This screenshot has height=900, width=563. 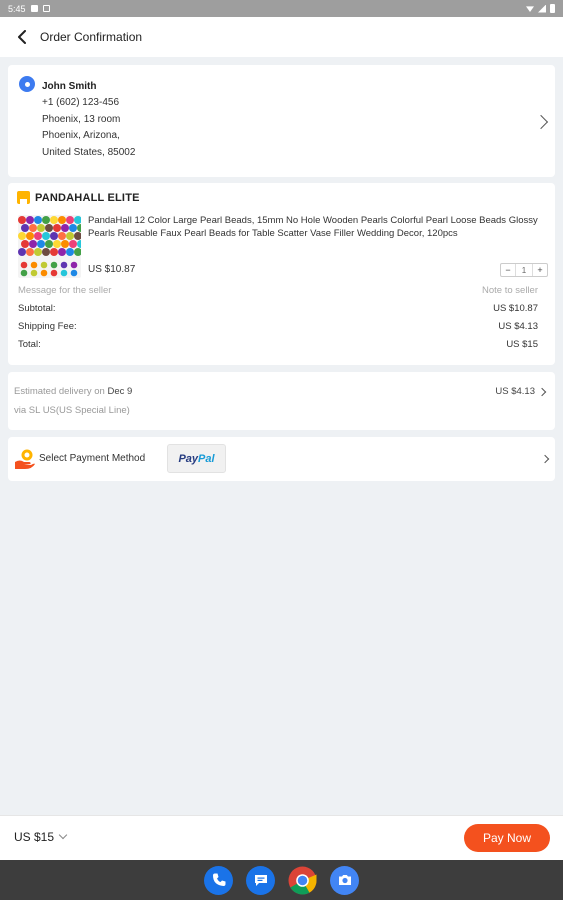 What do you see at coordinates (218, 880) in the screenshot?
I see `phone-icon` at bounding box center [218, 880].